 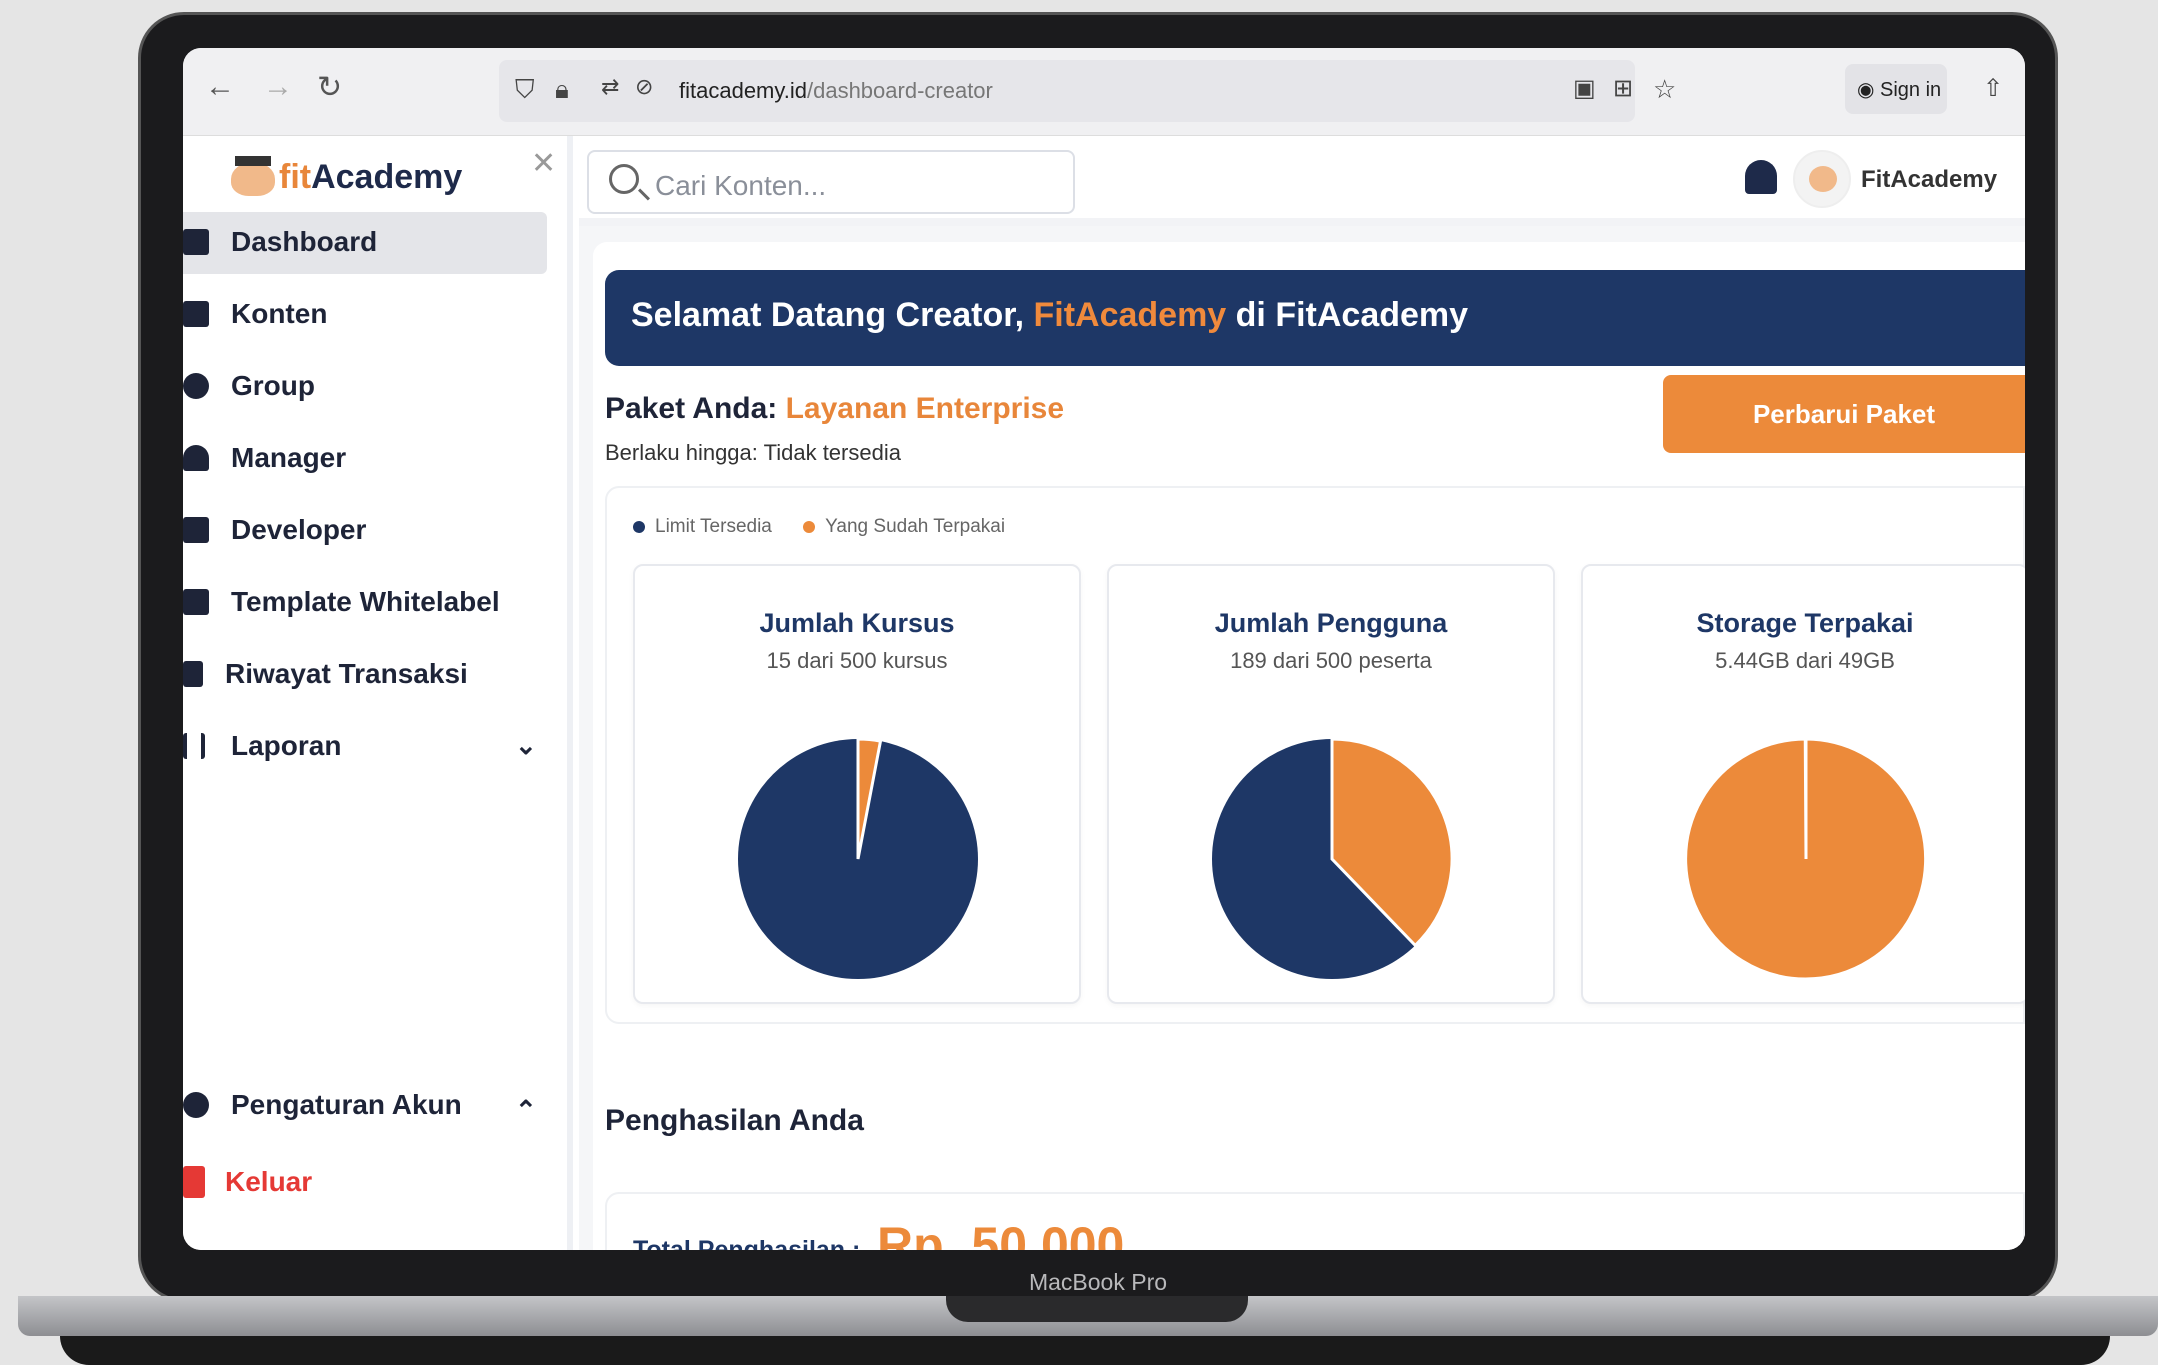 What do you see at coordinates (1097, 1309) in the screenshot?
I see `laptop-notch` at bounding box center [1097, 1309].